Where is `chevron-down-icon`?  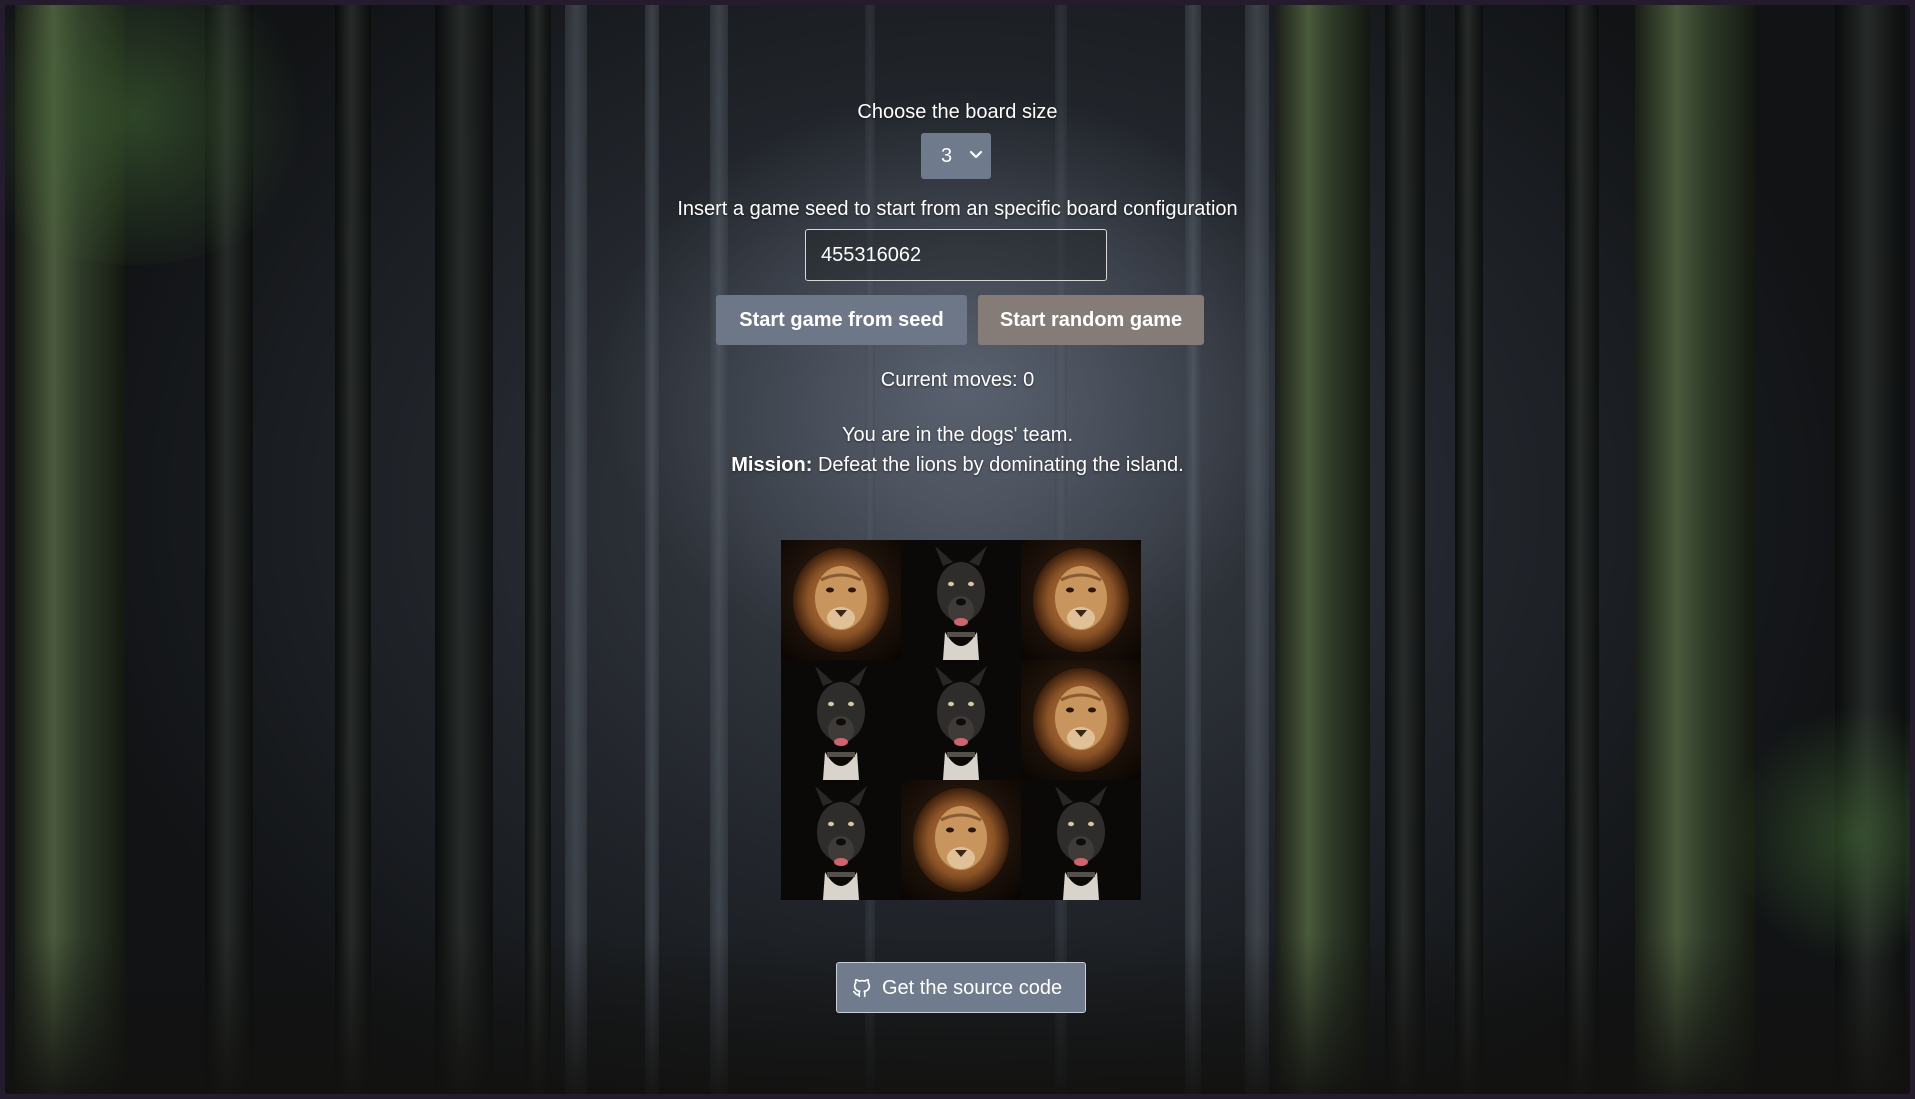
chevron-down-icon is located at coordinates (976, 154).